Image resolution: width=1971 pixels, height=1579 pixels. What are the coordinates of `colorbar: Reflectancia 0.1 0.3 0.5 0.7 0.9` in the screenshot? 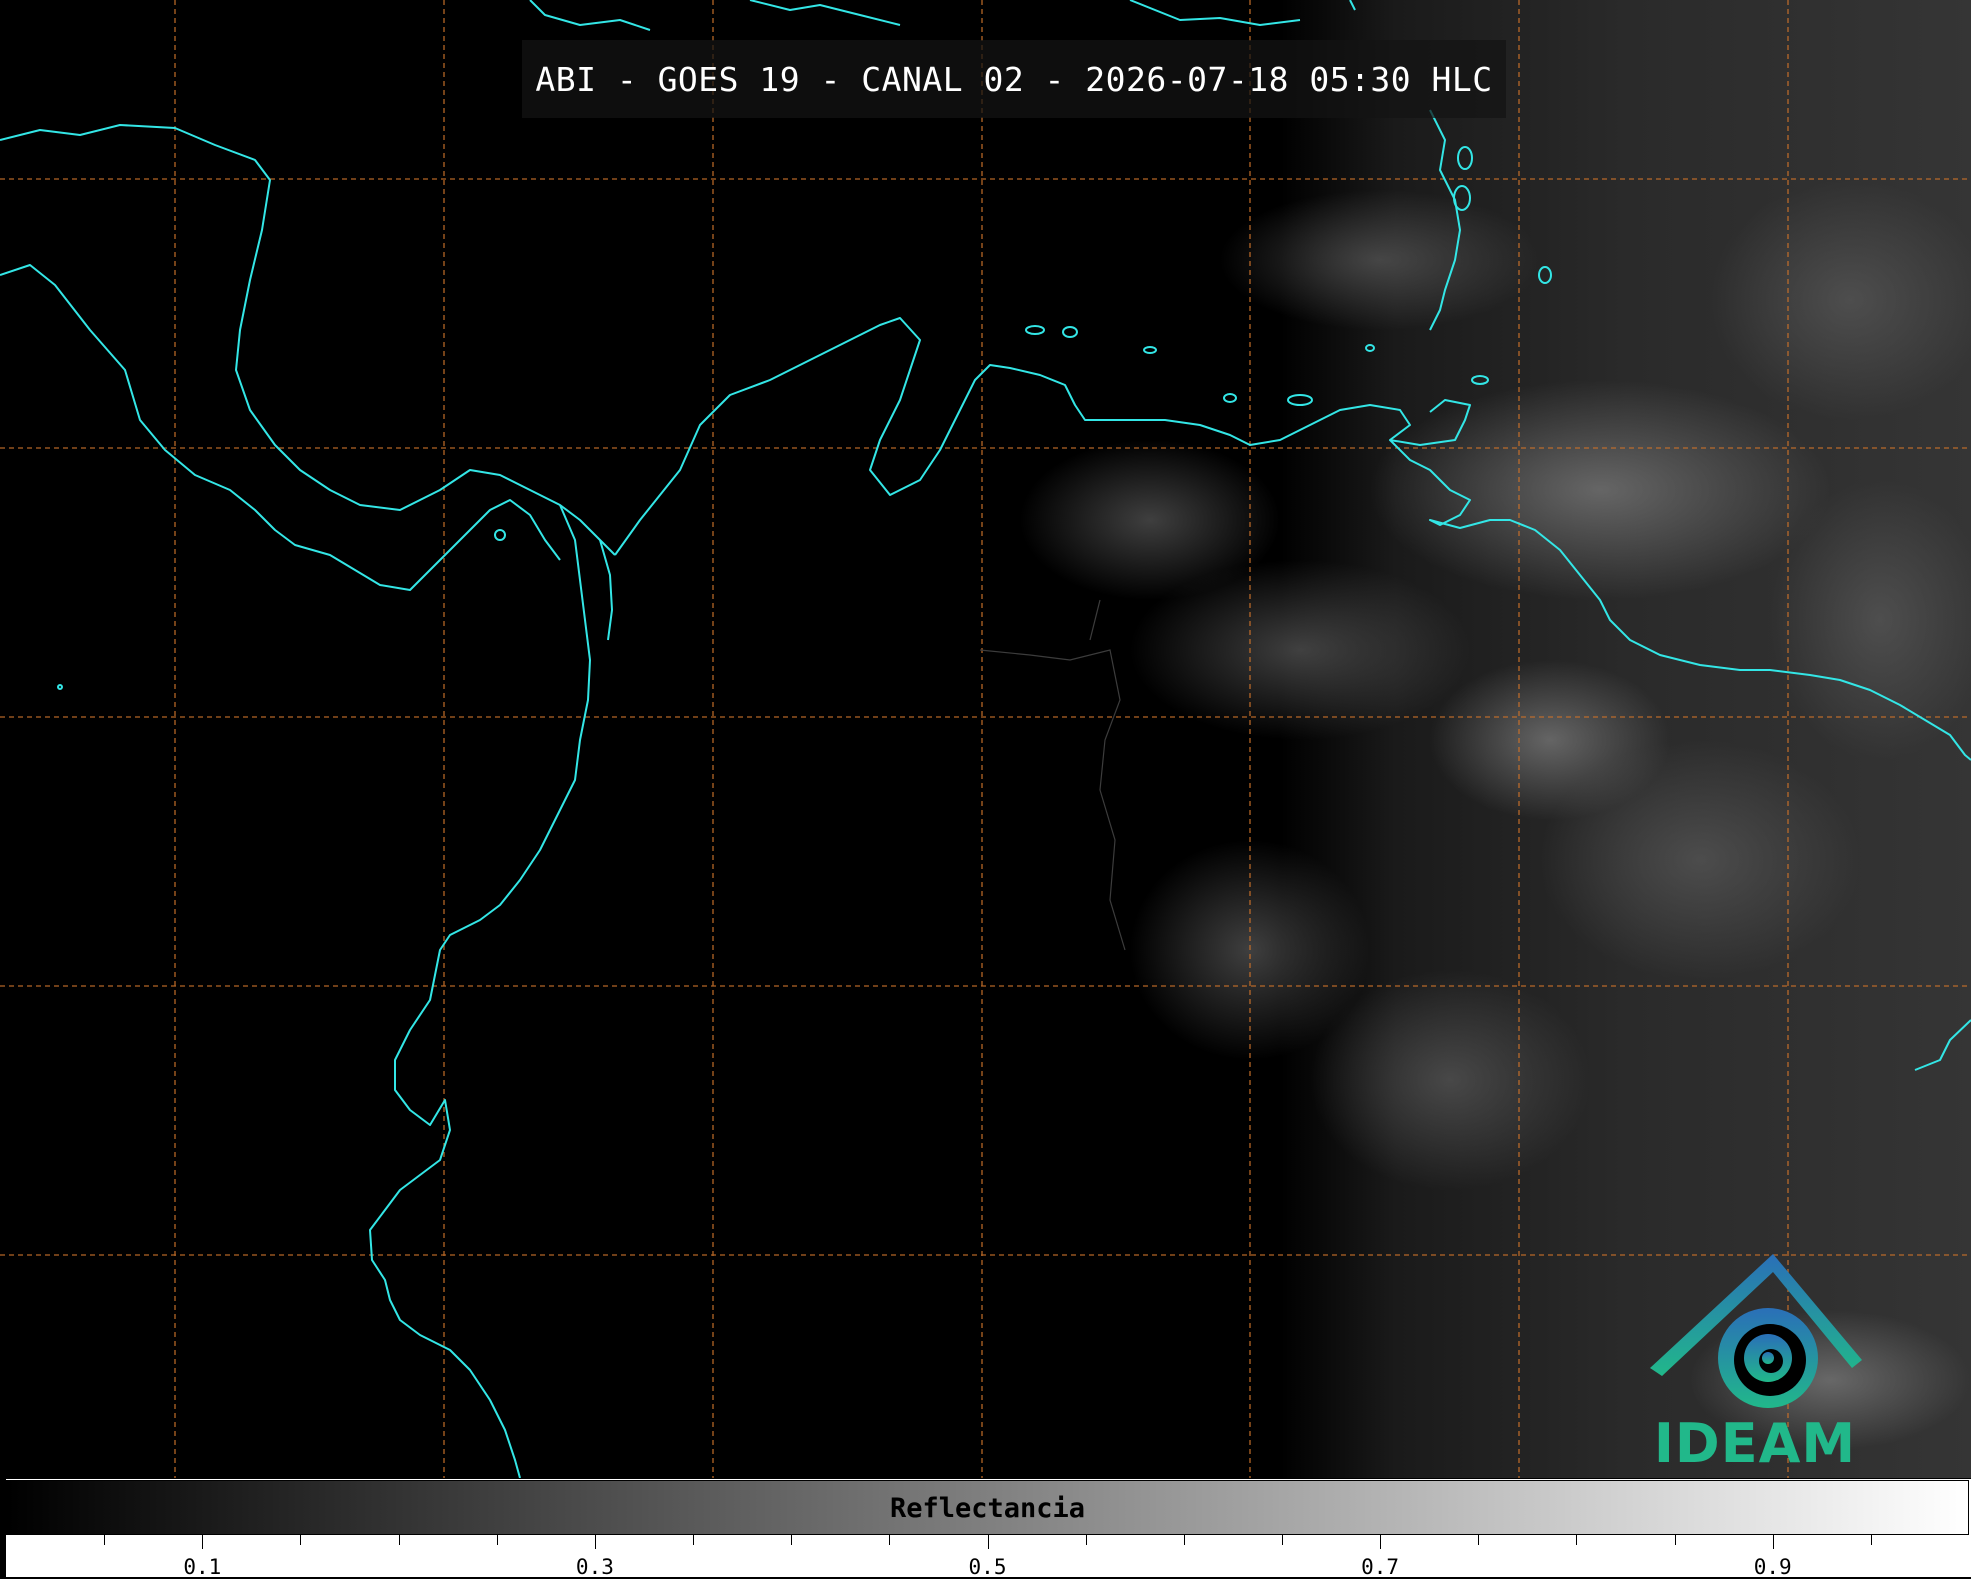 It's located at (988, 1529).